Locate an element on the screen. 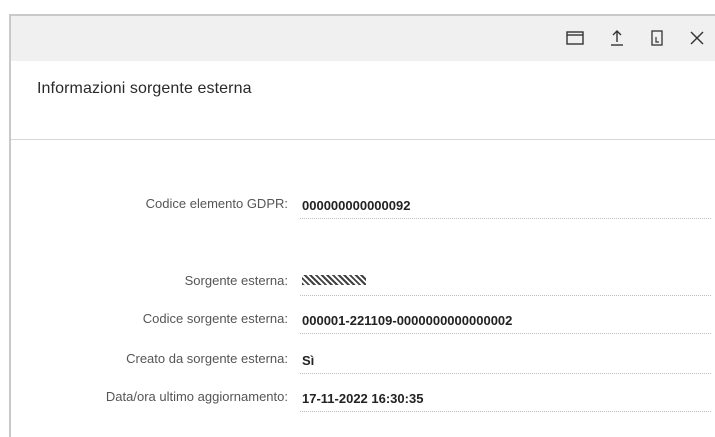 Image resolution: width=715 pixels, height=437 pixels. redacted-value is located at coordinates (334, 280).